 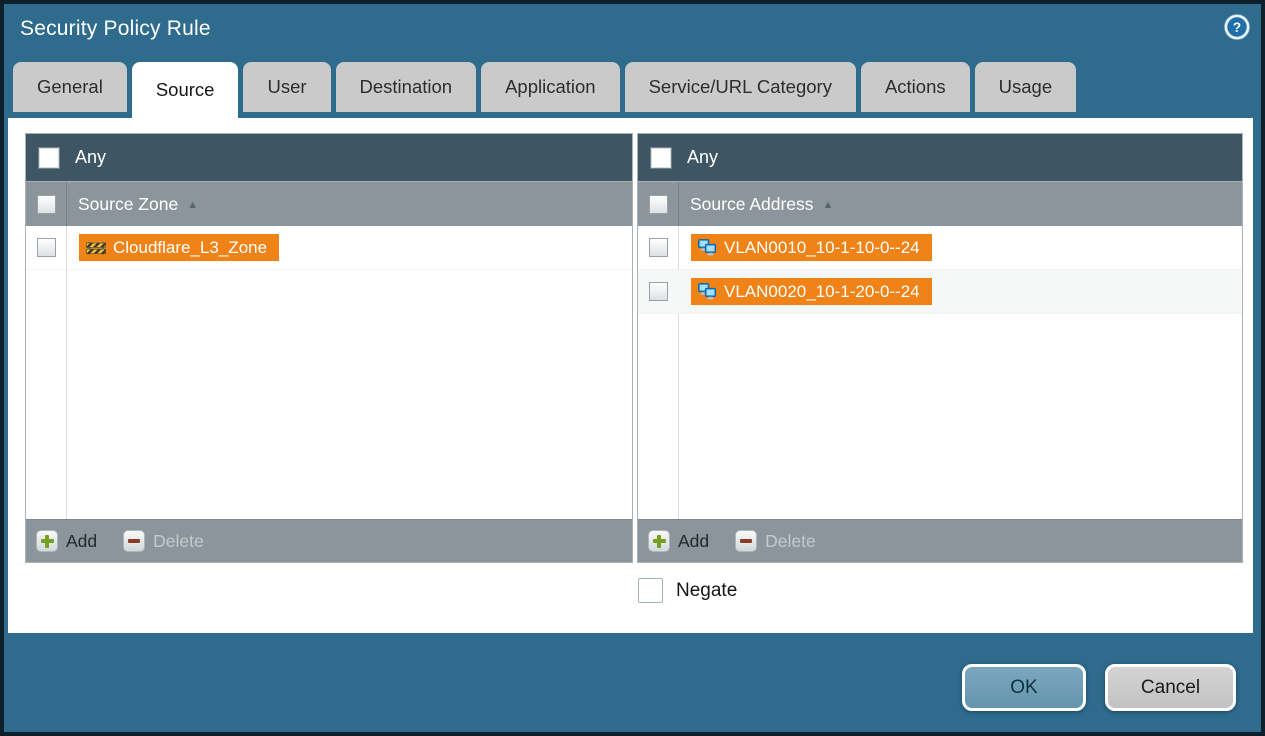 What do you see at coordinates (752, 203) in the screenshot?
I see `column-header-label: Source Address` at bounding box center [752, 203].